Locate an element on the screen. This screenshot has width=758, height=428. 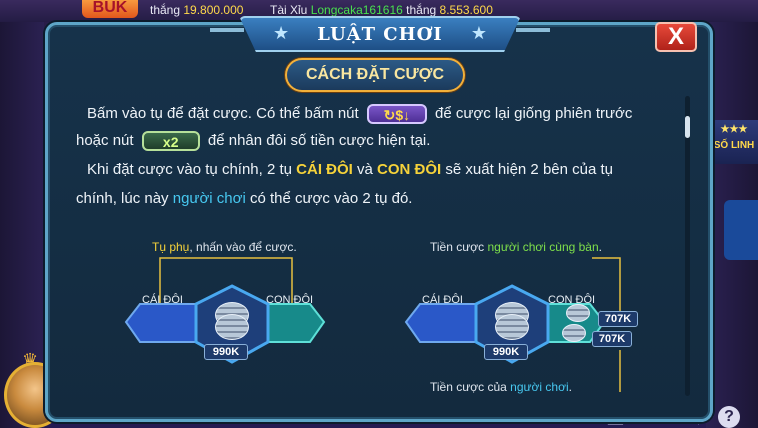
left-cai-doi-label: CÁI ĐÔI is located at coordinates (162, 300).